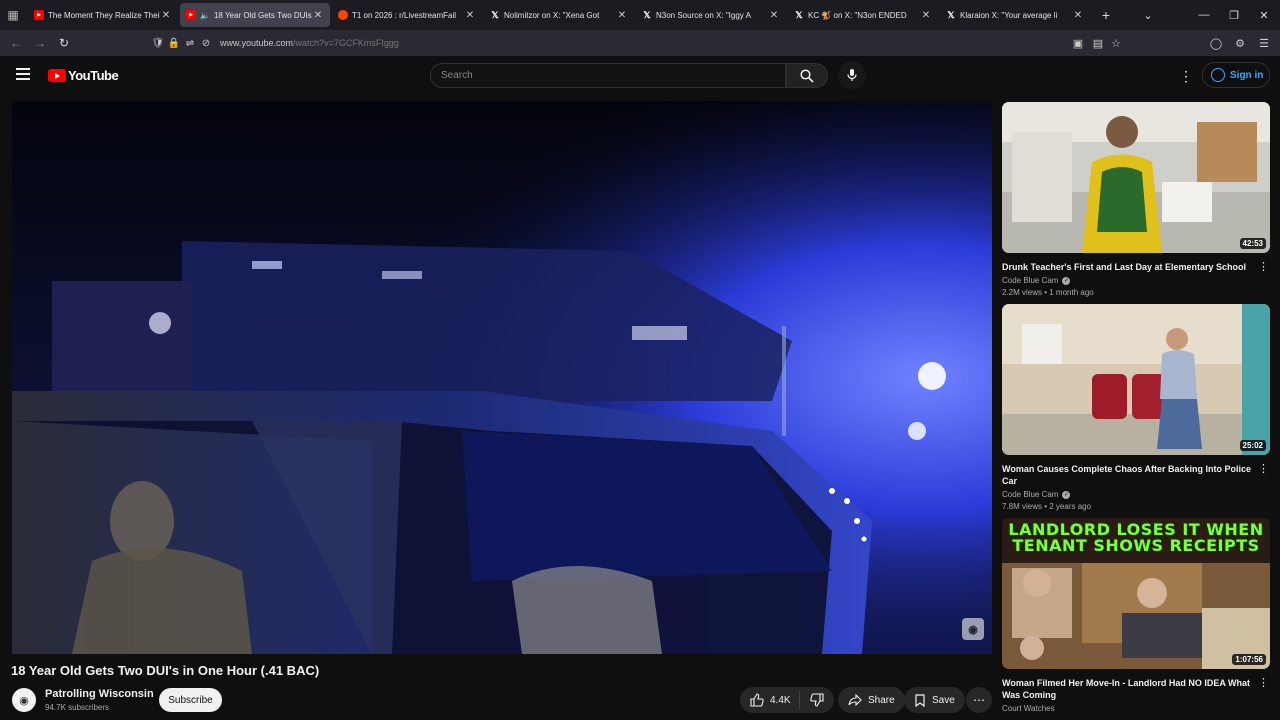 This screenshot has height=720, width=1280. Describe the element at coordinates (1106, 15) in the screenshot. I see `new-tab-icon: +` at that location.